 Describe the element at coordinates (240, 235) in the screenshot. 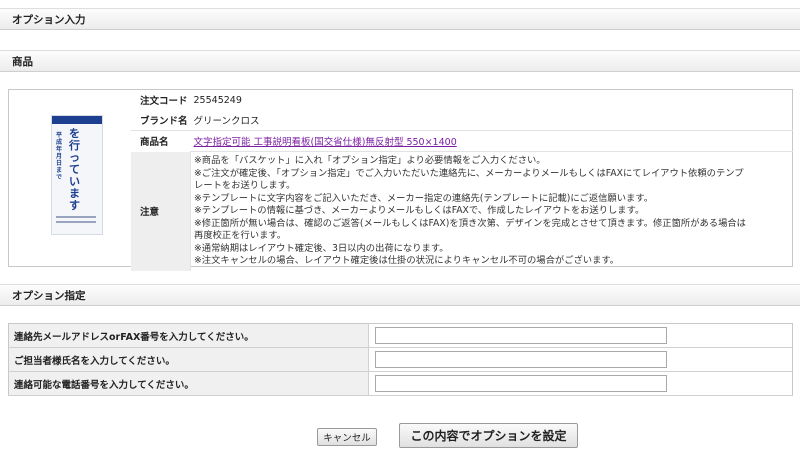

I see `note-line: 再度校正を行います。` at that location.